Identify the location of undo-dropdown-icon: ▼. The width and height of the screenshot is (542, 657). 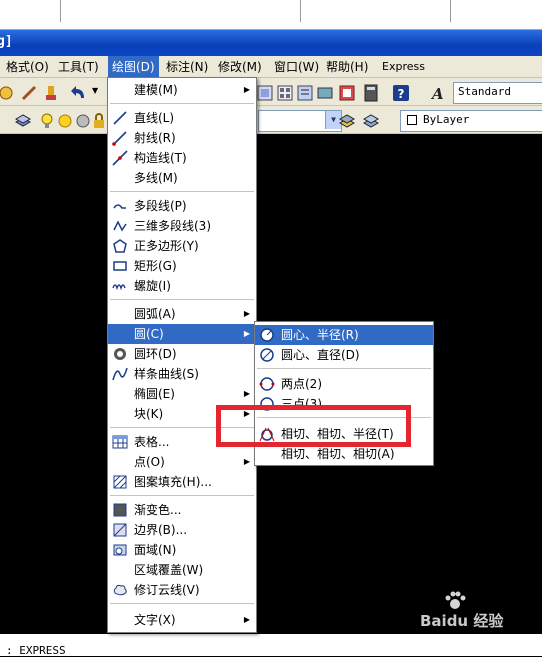
(95, 90).